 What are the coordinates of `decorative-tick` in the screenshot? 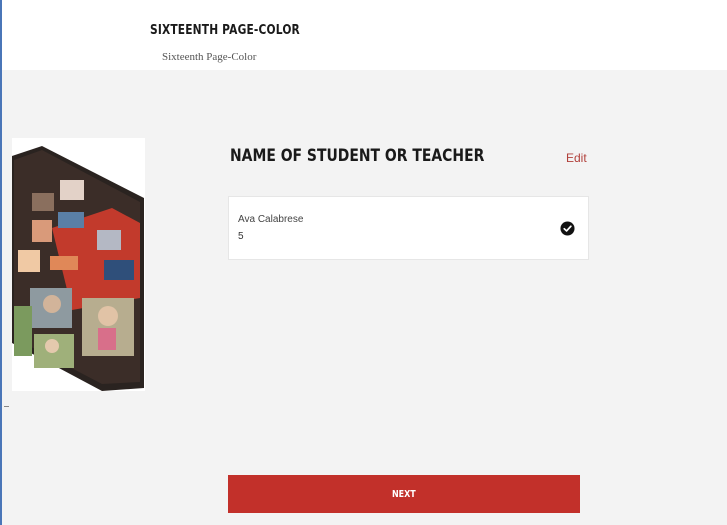 It's located at (6, 406).